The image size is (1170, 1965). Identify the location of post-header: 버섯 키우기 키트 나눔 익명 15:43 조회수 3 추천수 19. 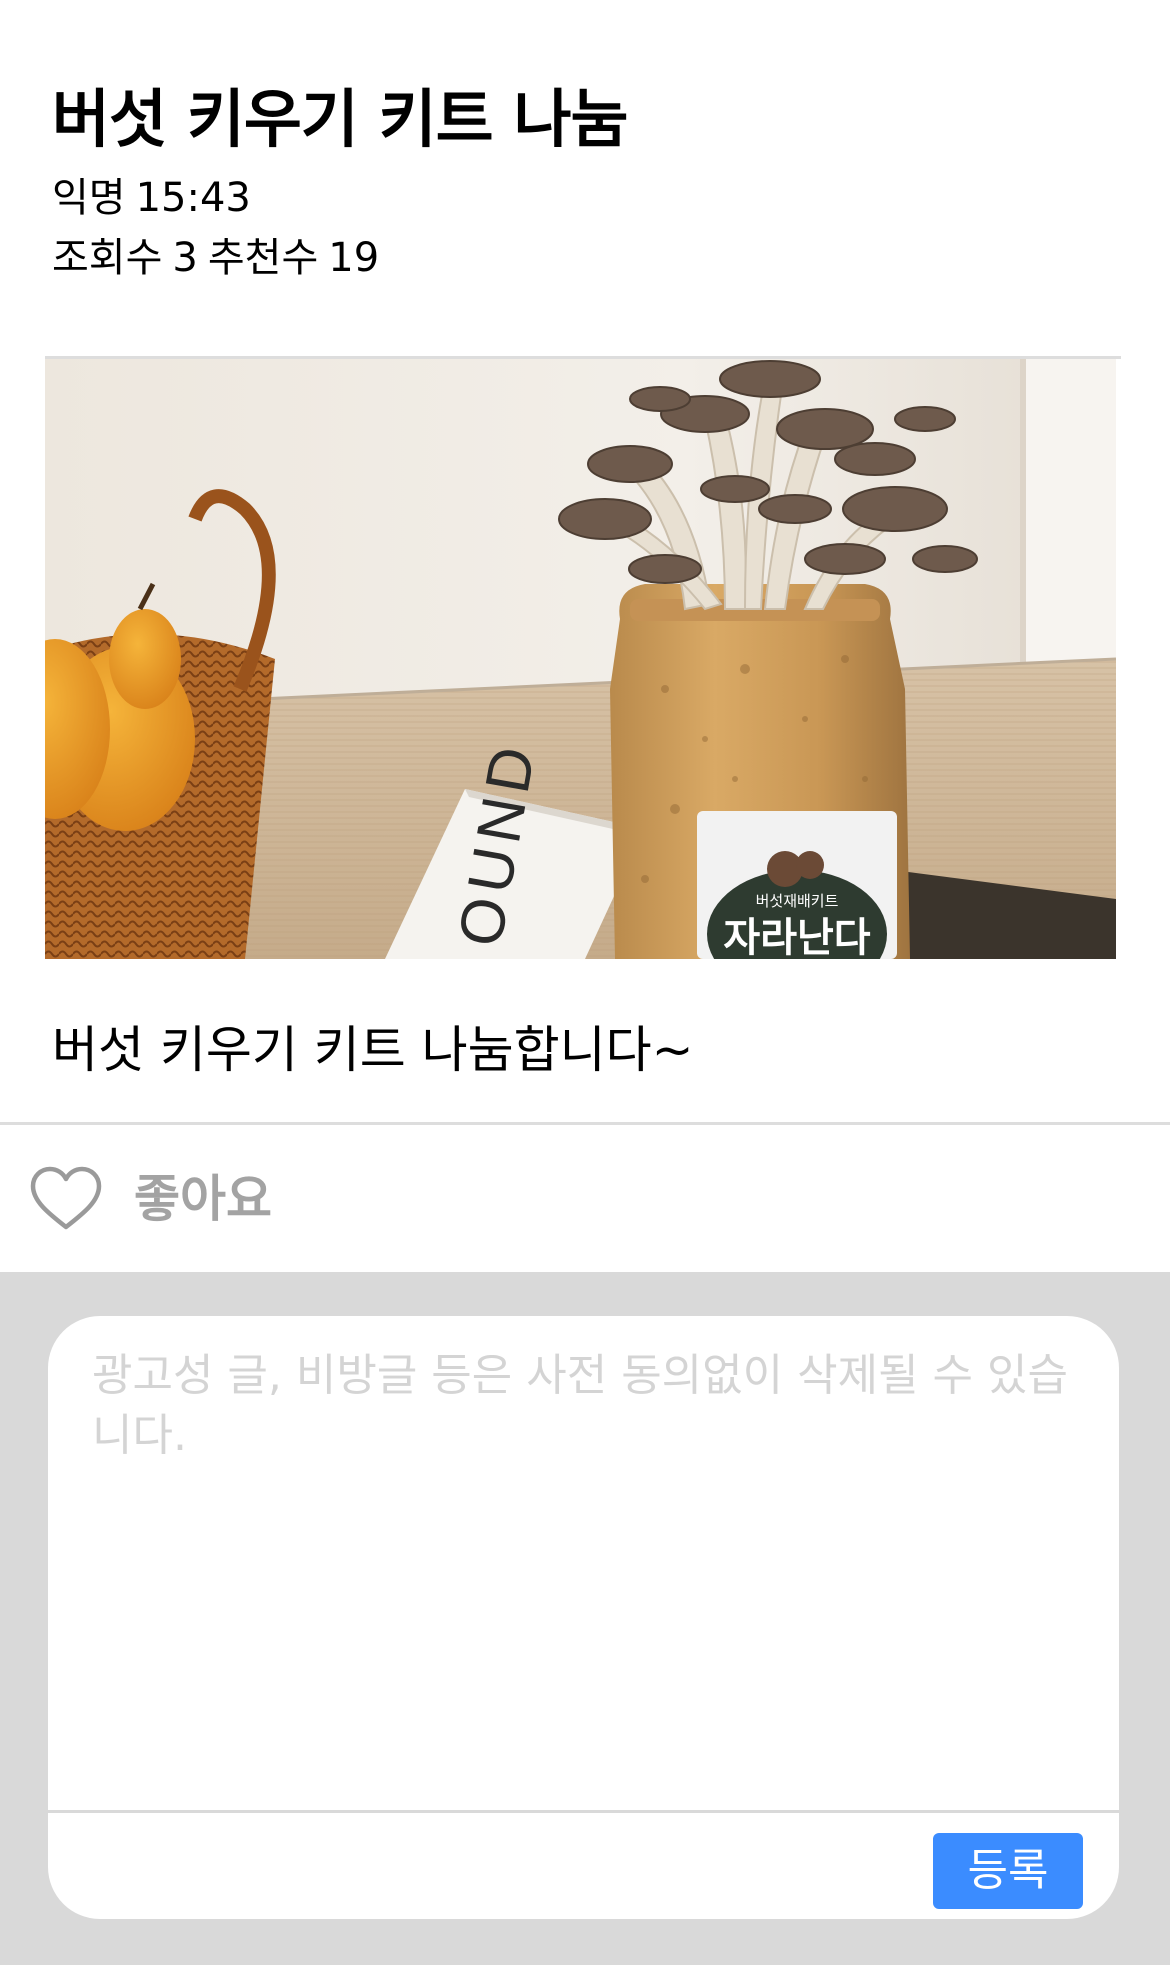
(585, 180).